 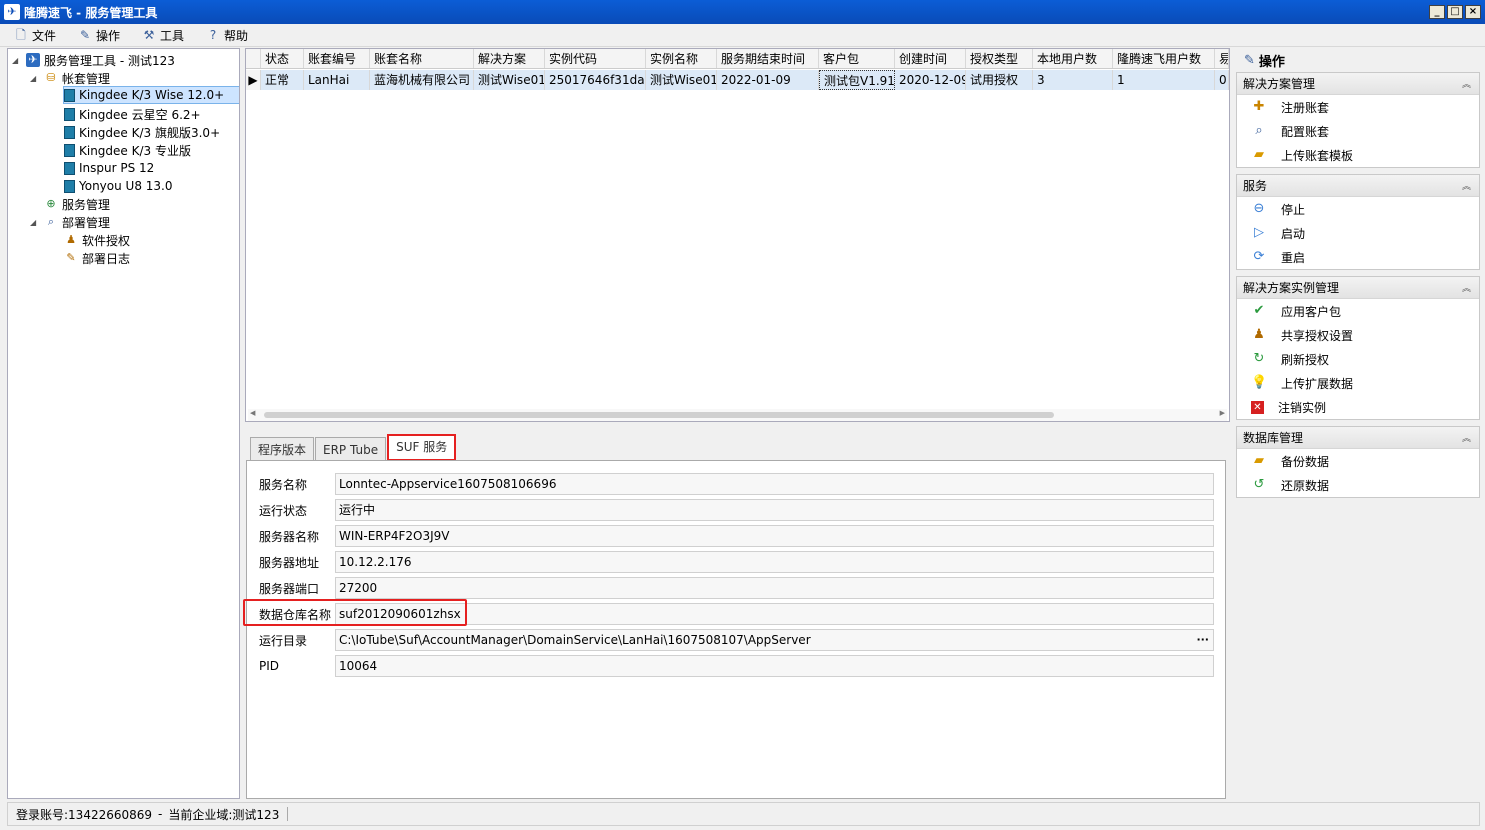 What do you see at coordinates (1222, 58) in the screenshot?
I see `col-extra: 易` at bounding box center [1222, 58].